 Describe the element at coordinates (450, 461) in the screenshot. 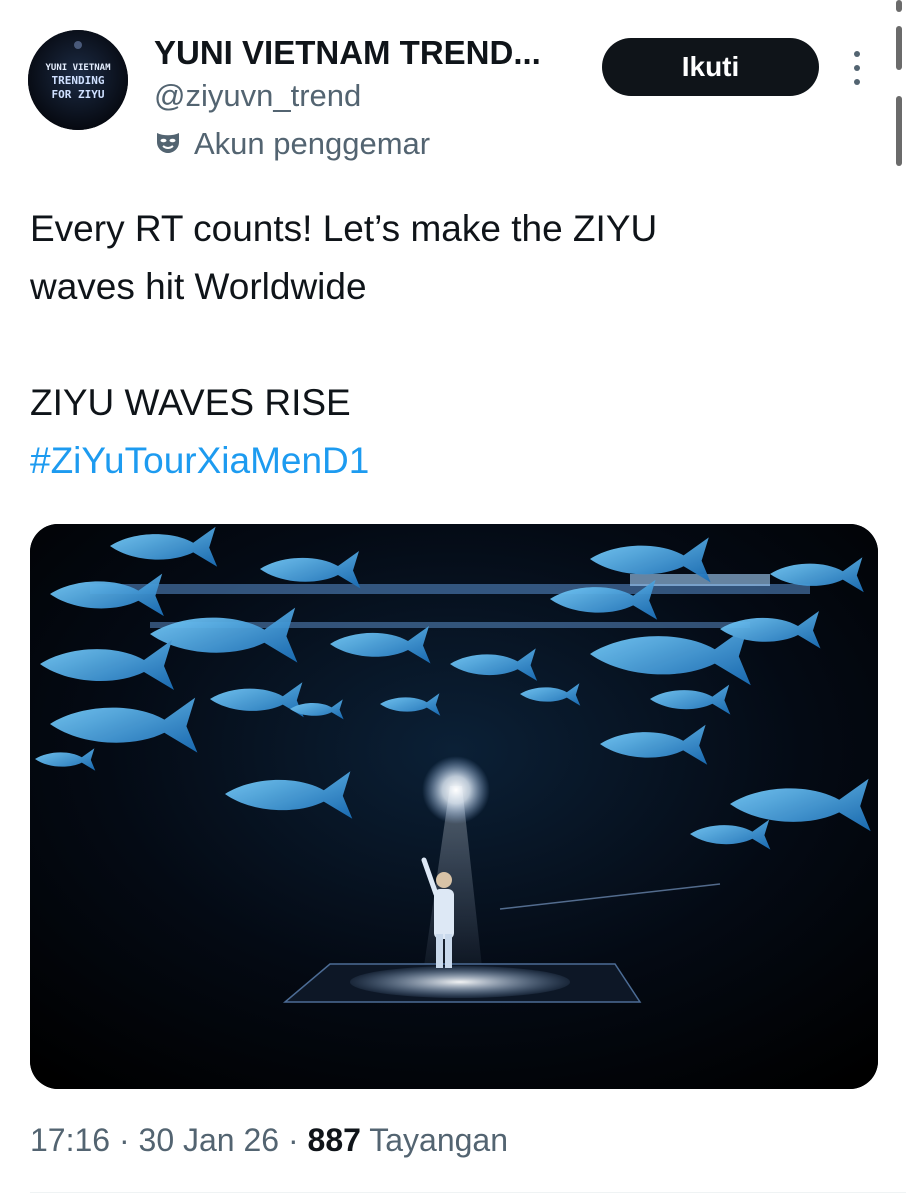

I see `hashtag-link: #ZiYuTourXiaMenD1` at that location.